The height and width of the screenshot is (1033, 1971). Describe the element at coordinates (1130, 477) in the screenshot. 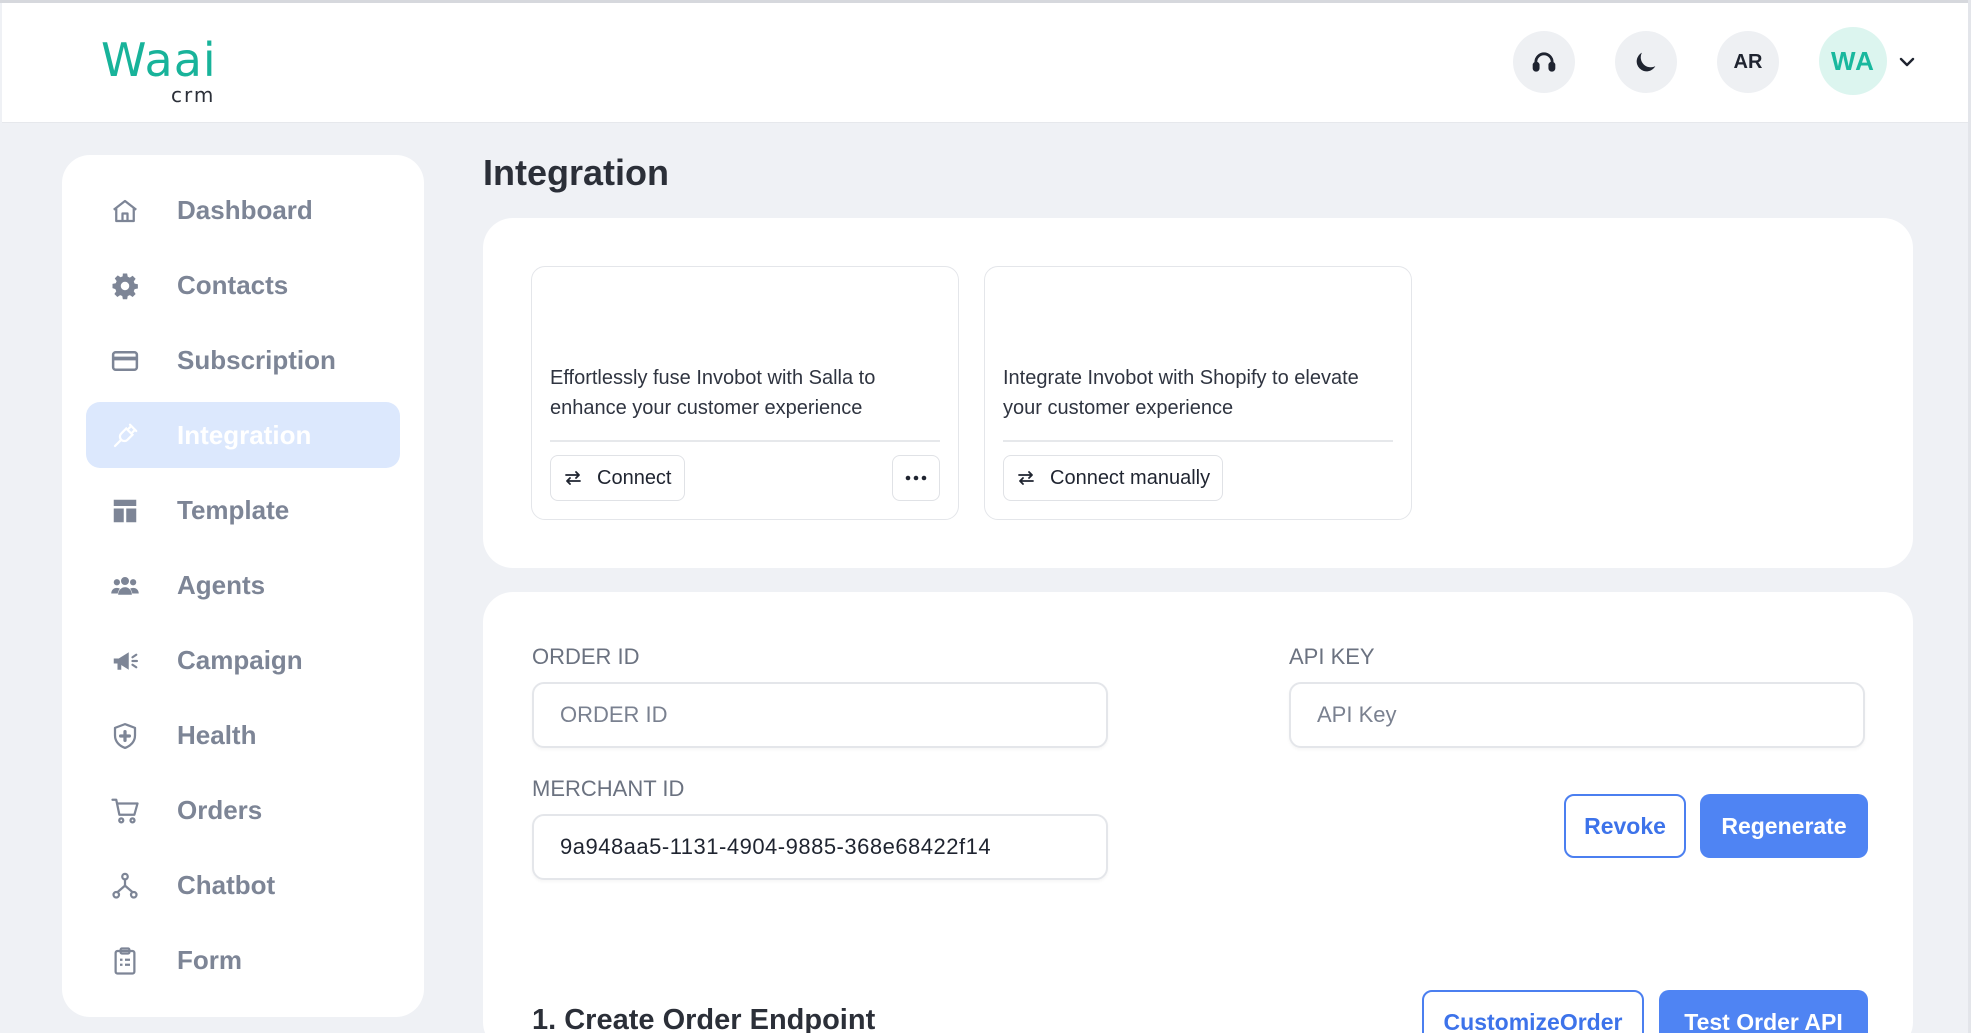

I see `connect-manually-button-label: Connect manually` at that location.